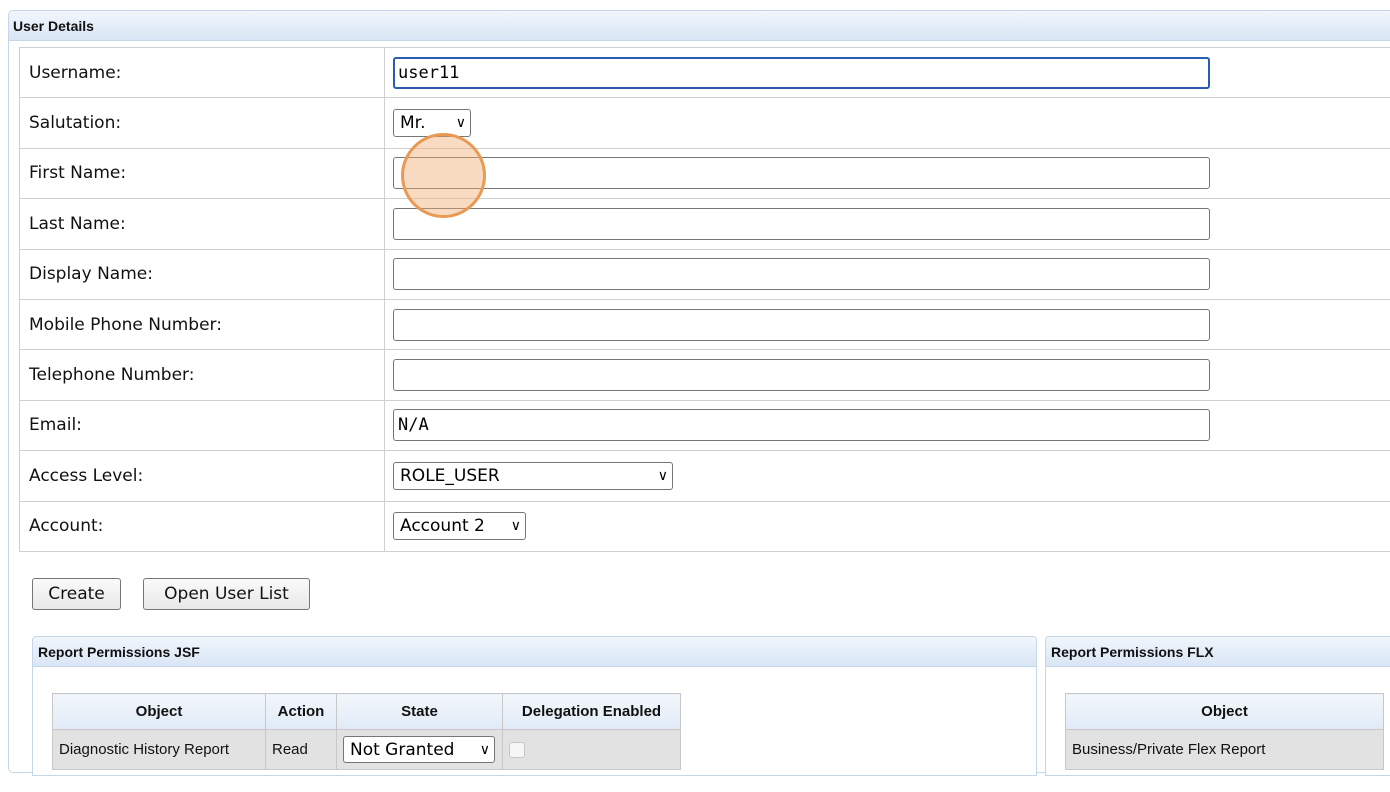 Image resolution: width=1390 pixels, height=792 pixels. Describe the element at coordinates (801, 223) in the screenshot. I see `last-name-input` at that location.